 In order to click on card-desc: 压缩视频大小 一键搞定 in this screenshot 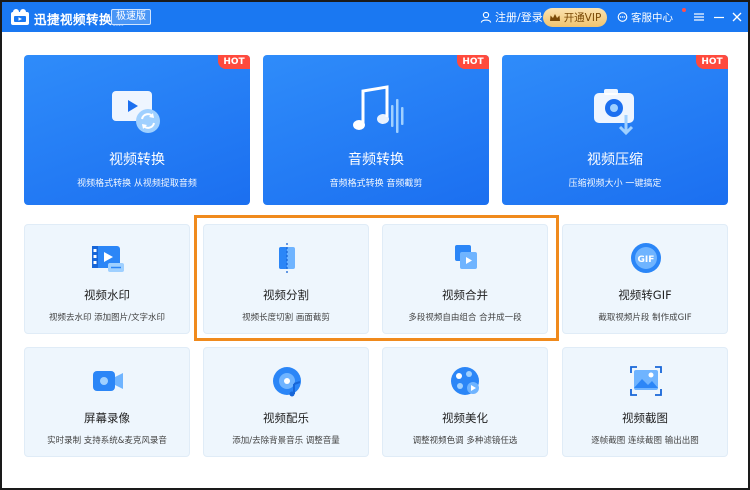, I will do `click(615, 184)`.